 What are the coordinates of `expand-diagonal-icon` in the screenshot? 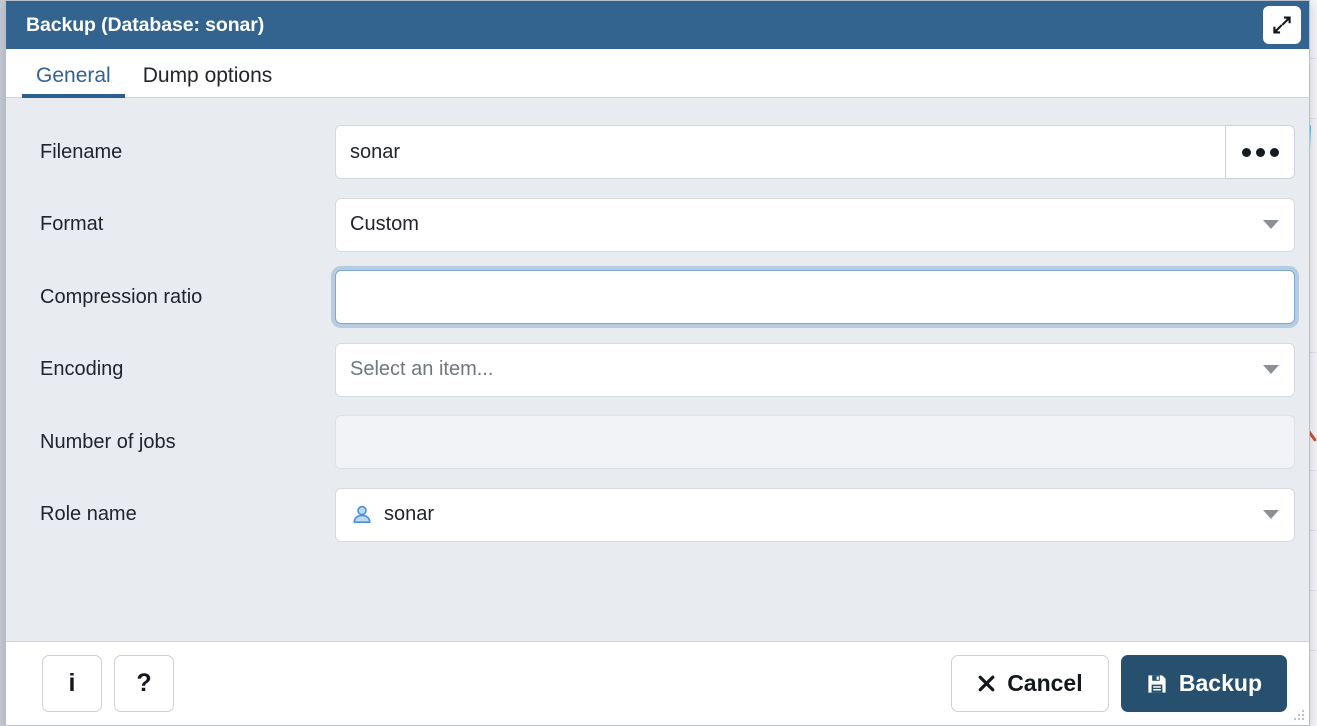 It's located at (1282, 25).